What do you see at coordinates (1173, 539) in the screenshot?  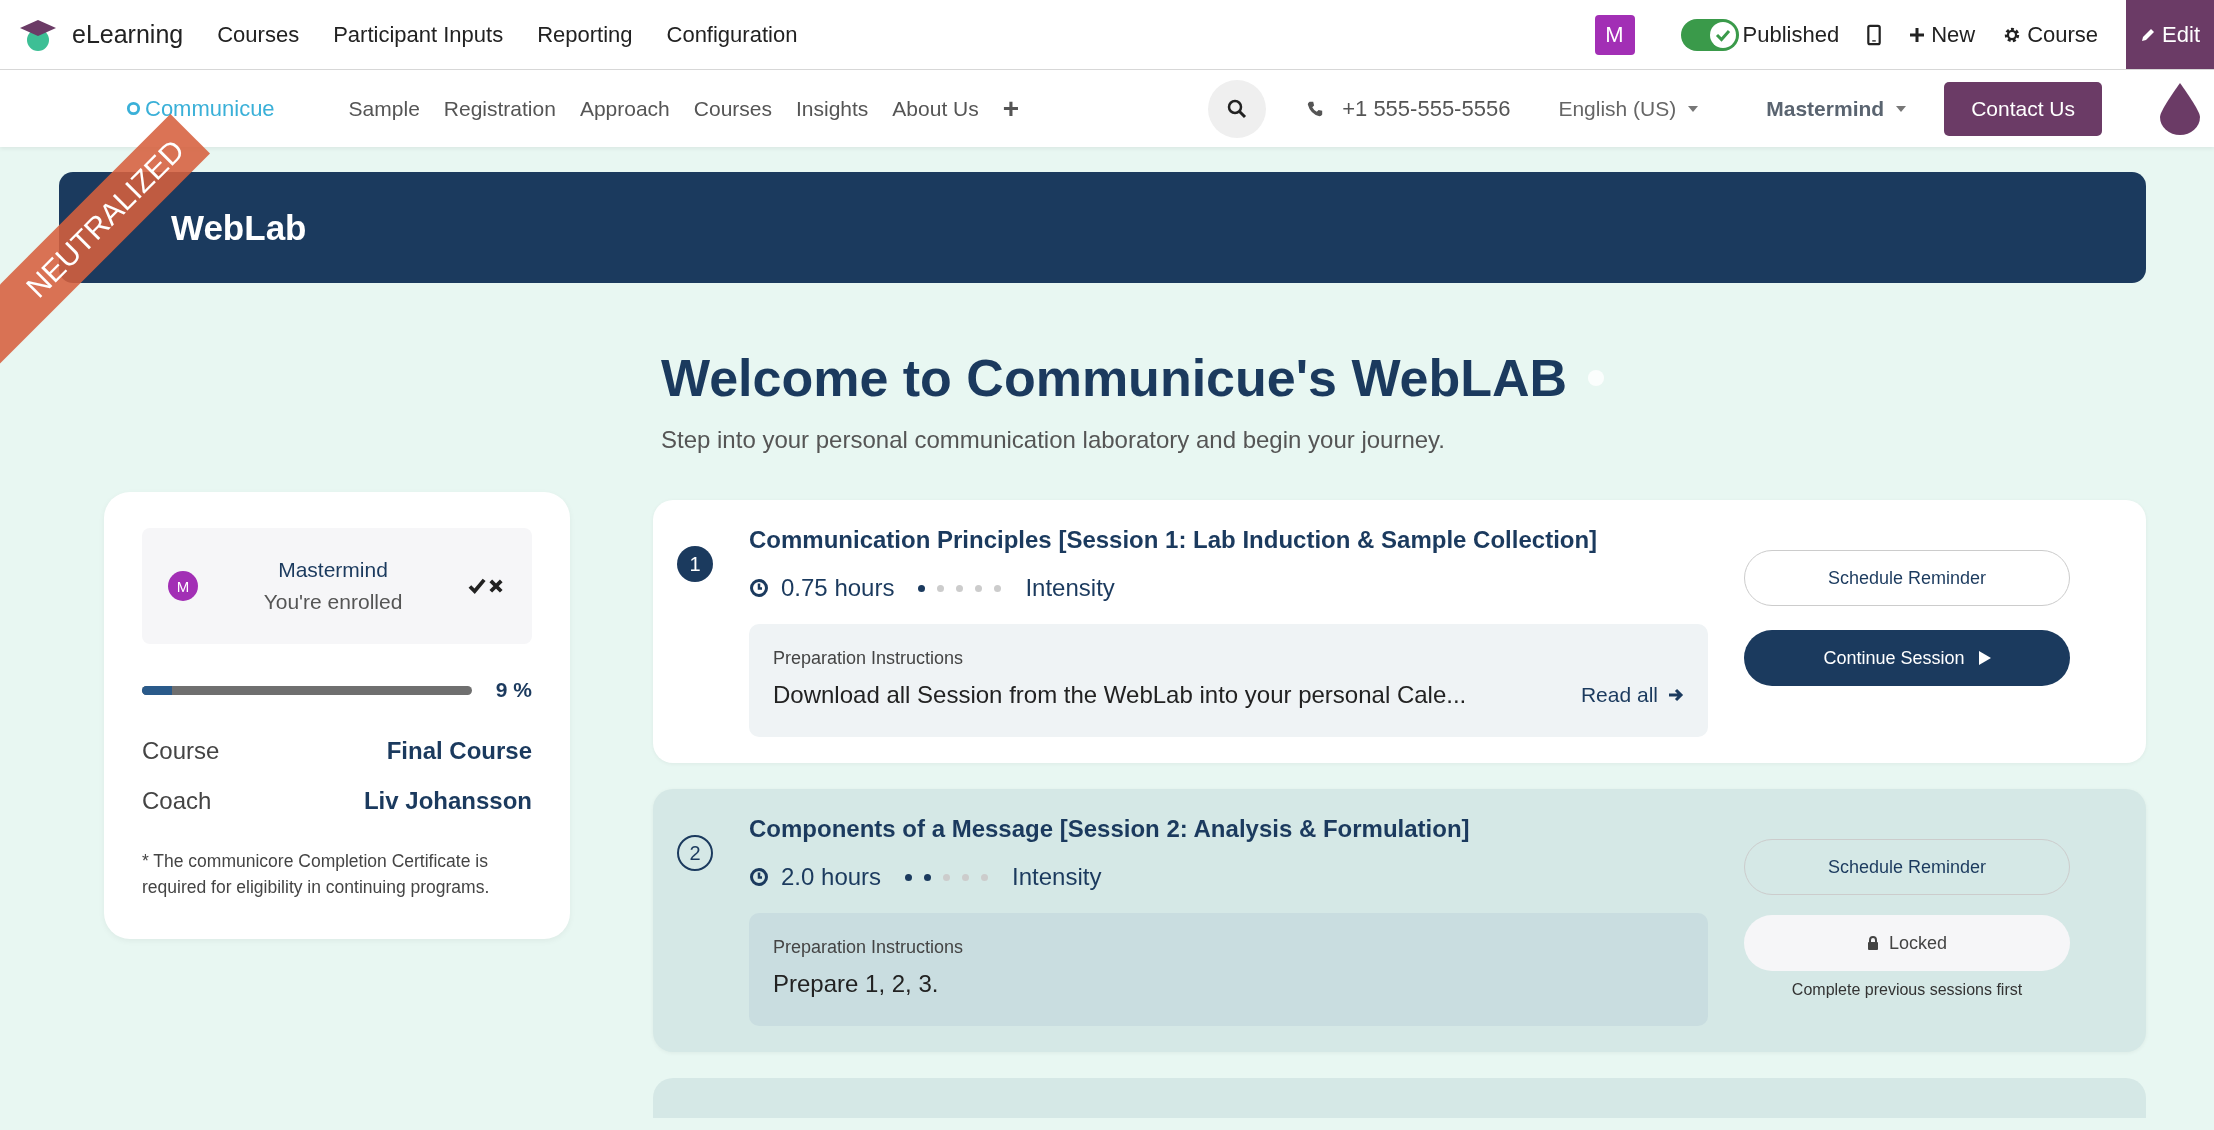 I see `session-title: Communication Principles [Session 1: Lab Induction & Sample Collection]` at bounding box center [1173, 539].